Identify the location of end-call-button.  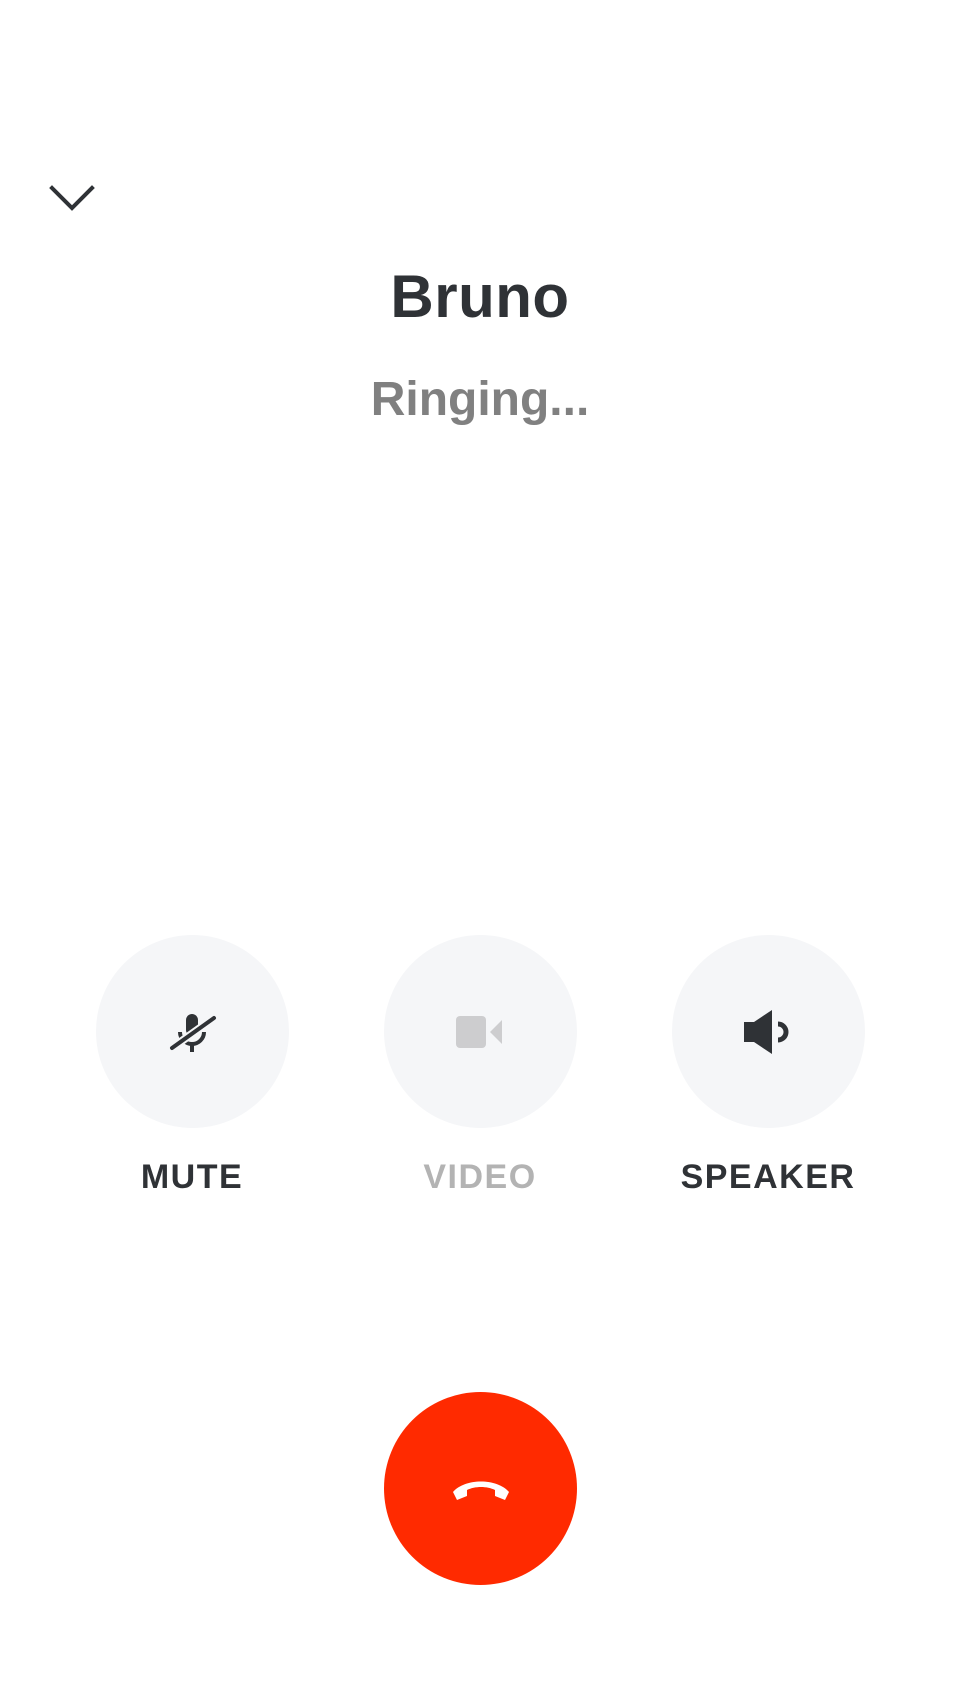
(480, 1488).